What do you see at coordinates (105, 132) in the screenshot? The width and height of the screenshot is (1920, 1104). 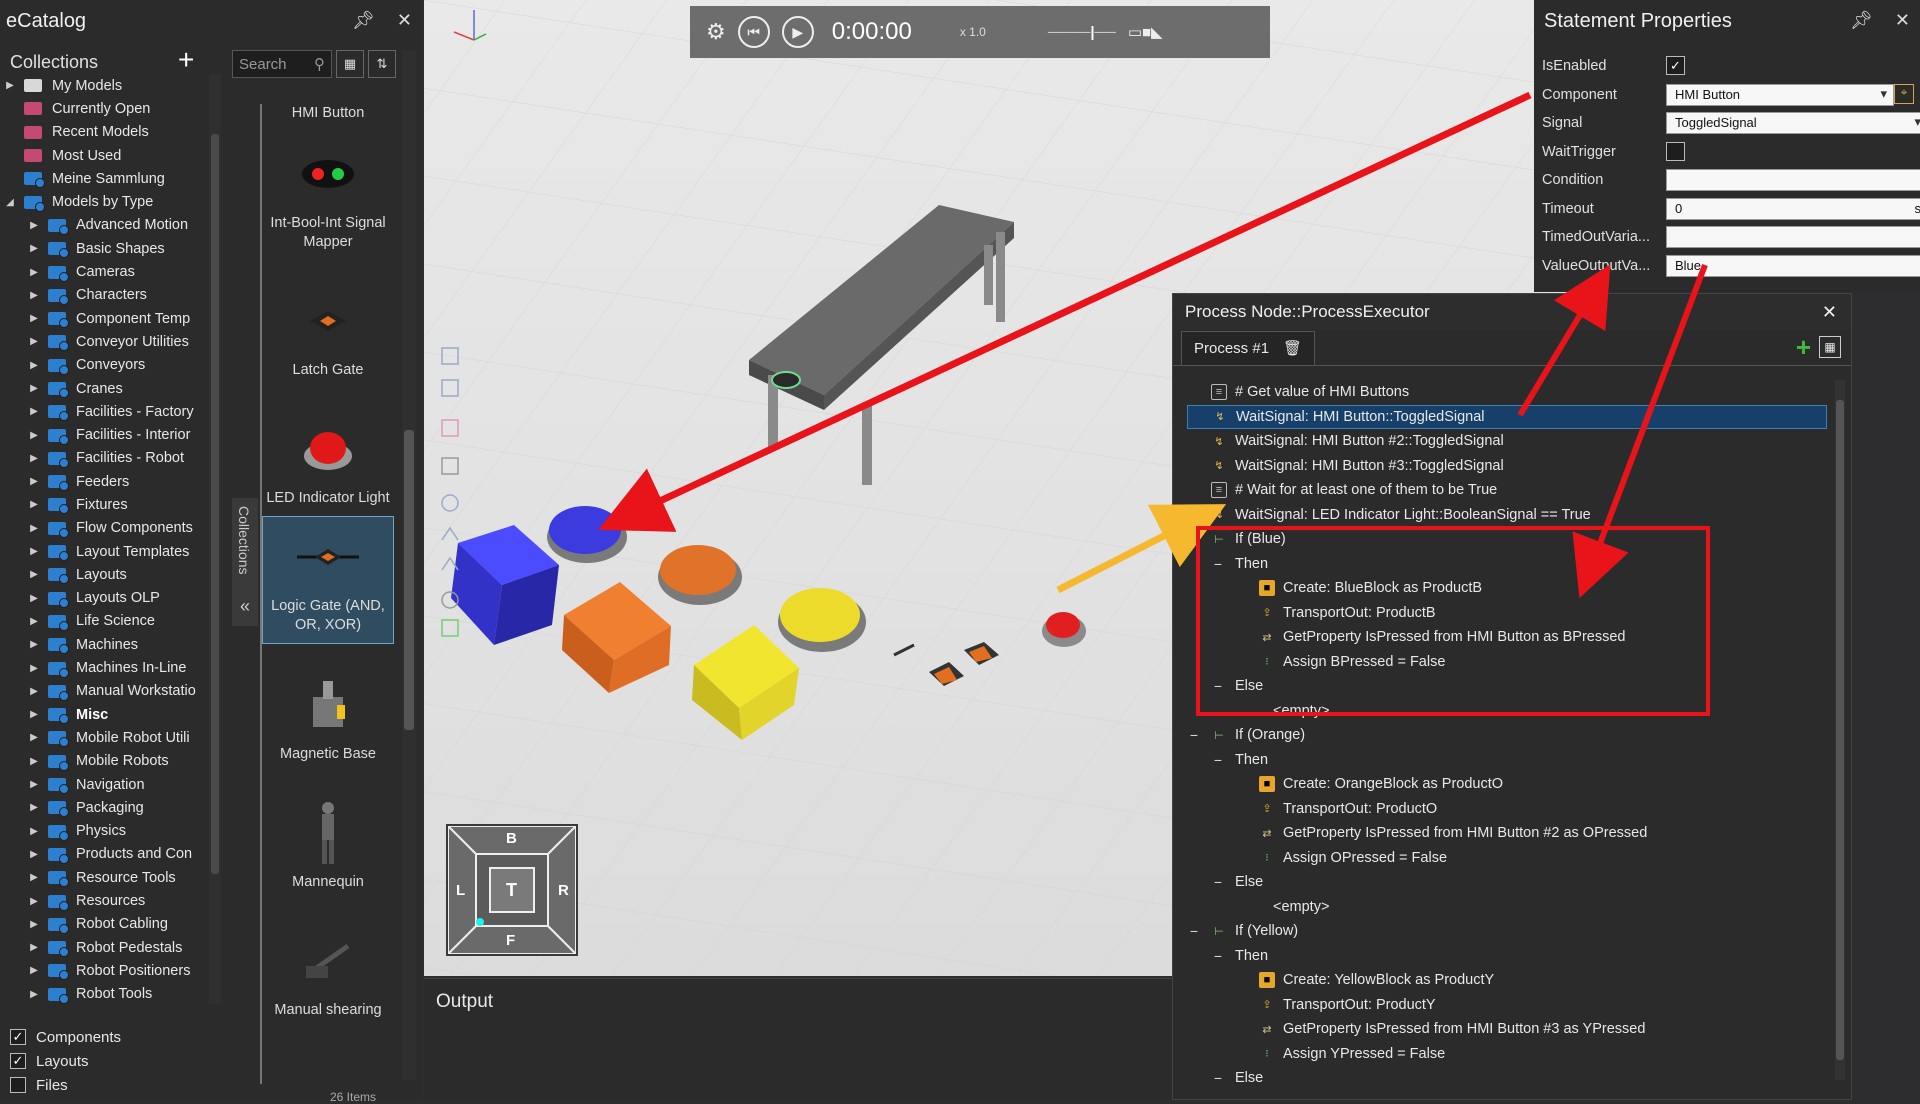 I see `tree-item: Recent Models` at bounding box center [105, 132].